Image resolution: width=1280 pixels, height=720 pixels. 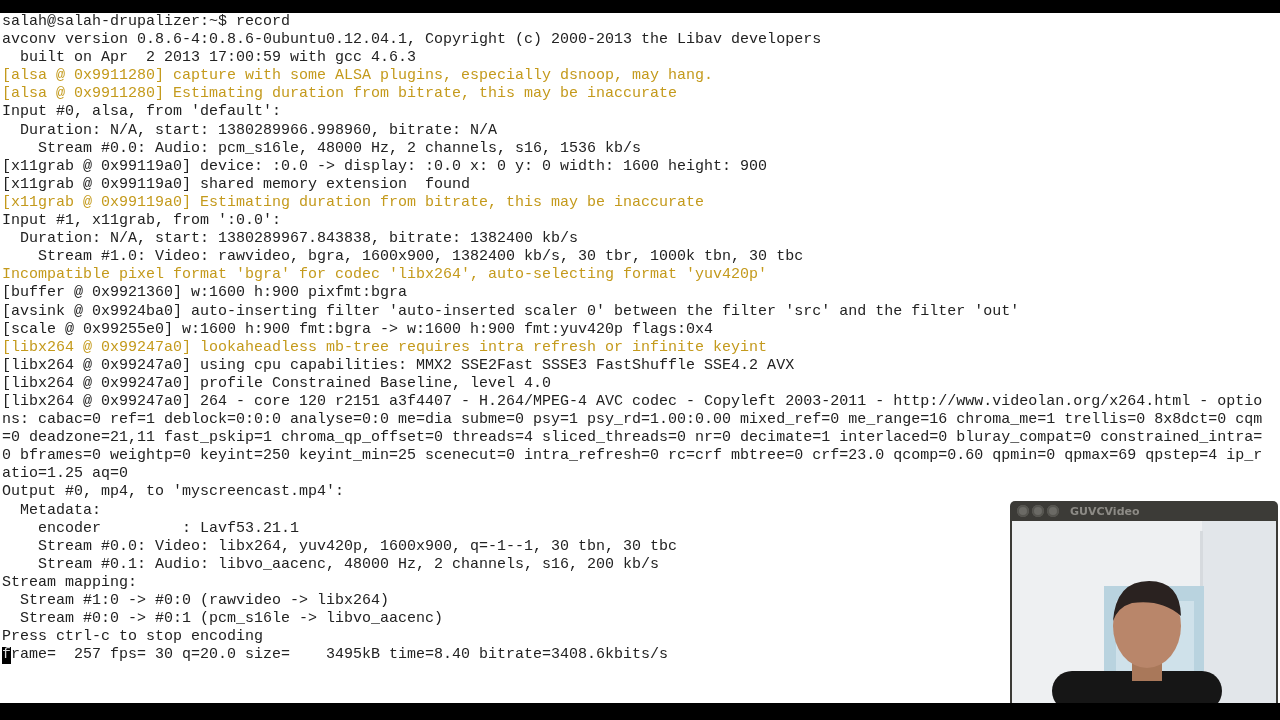 I want to click on terminal-line: [x11grab @ 0x99119a0] Estimating duration from bitrate, this may be inaccurate, so click(x=353, y=203).